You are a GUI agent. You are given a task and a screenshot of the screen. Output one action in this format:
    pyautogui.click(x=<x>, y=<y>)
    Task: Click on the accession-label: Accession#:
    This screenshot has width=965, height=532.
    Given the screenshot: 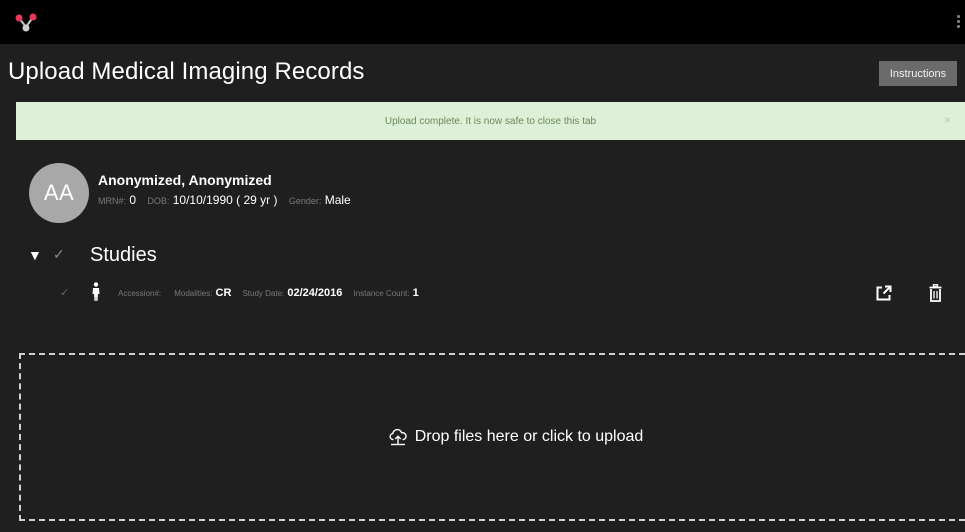 What is the action you would take?
    pyautogui.click(x=140, y=293)
    